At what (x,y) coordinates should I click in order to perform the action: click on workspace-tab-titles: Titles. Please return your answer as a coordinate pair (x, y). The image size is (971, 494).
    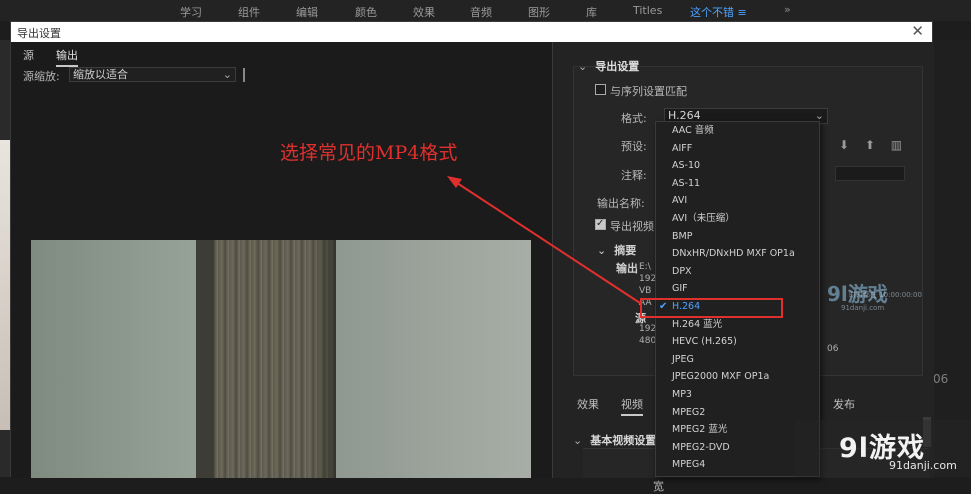
    Looking at the image, I should click on (647, 10).